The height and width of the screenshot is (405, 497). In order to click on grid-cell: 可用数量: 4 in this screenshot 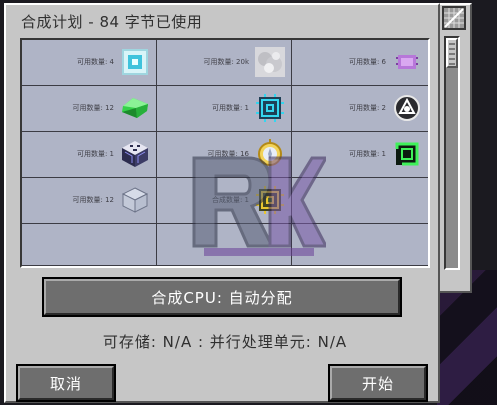, I will do `click(89, 63)`.